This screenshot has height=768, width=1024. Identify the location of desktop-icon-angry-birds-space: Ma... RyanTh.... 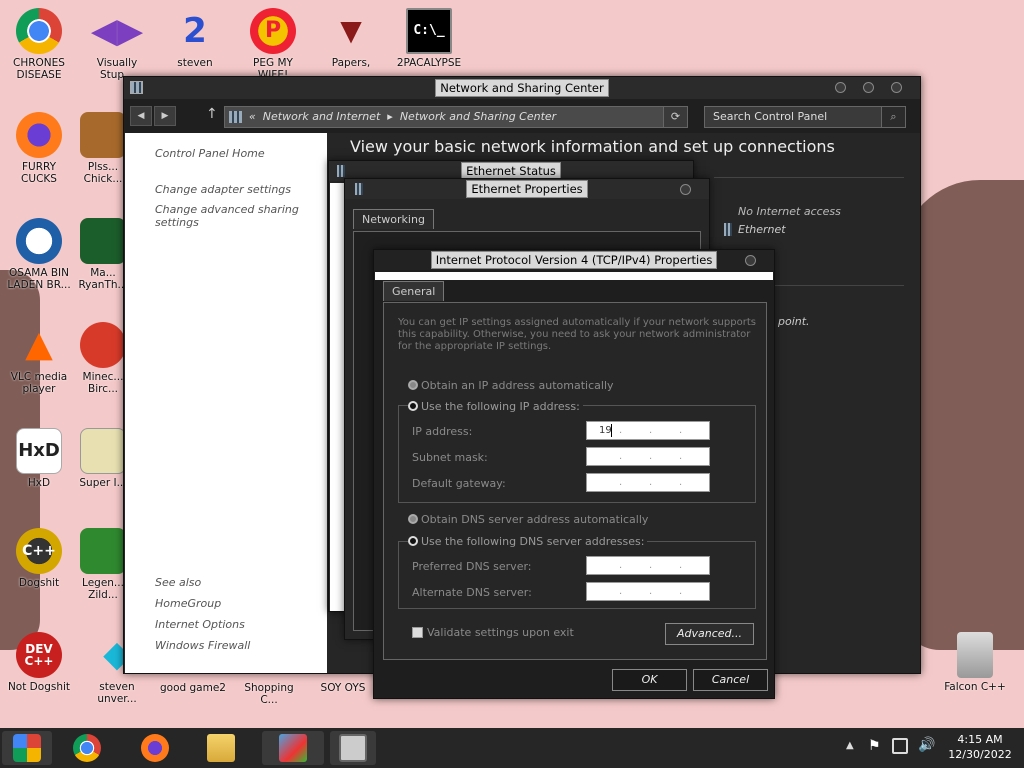
(103, 254).